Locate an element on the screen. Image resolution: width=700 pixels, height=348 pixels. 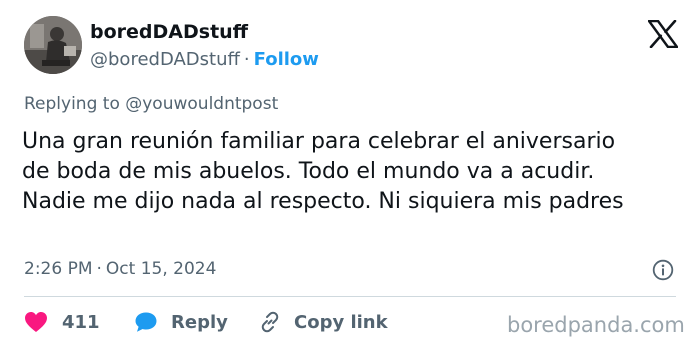
user-handle: @boredDADstuff is located at coordinates (165, 59).